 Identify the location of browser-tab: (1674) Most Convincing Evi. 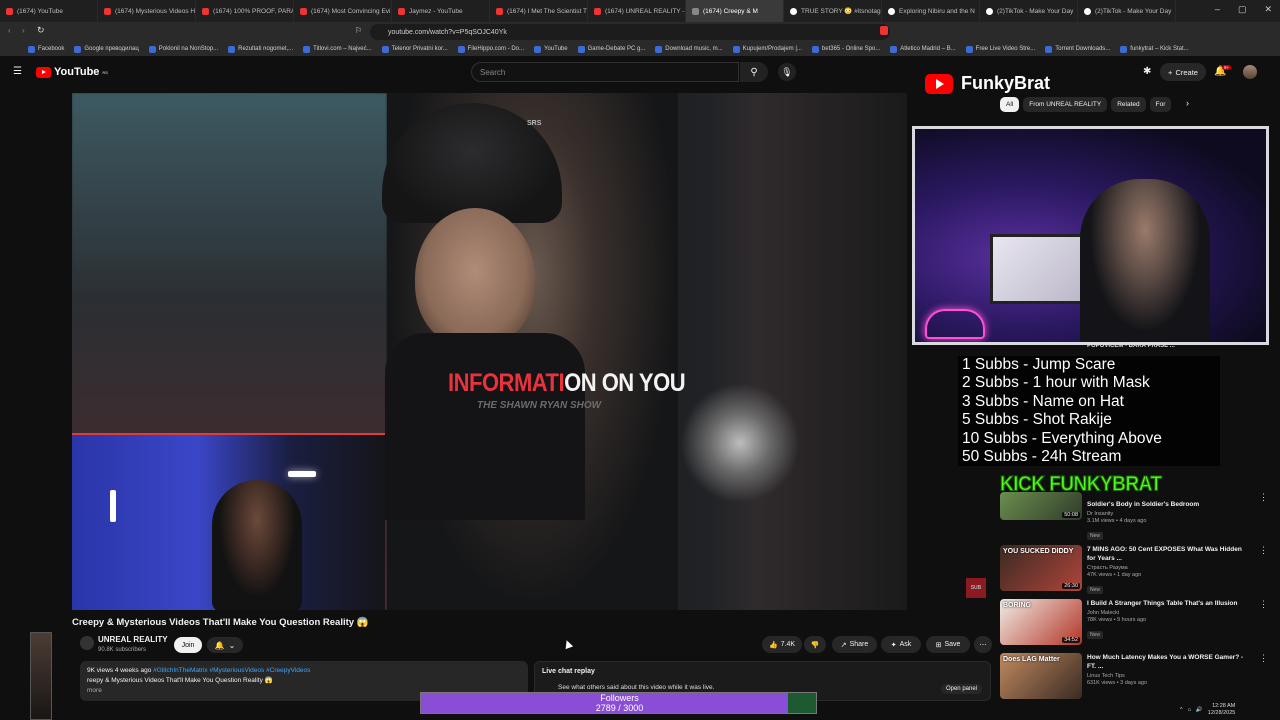
(343, 11).